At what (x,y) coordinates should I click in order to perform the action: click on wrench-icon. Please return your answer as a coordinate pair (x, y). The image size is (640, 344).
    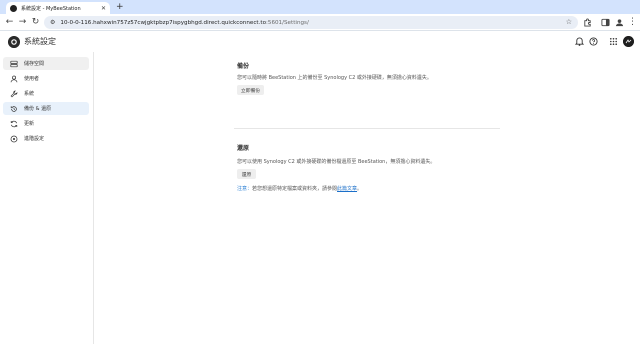
    Looking at the image, I should click on (14, 93).